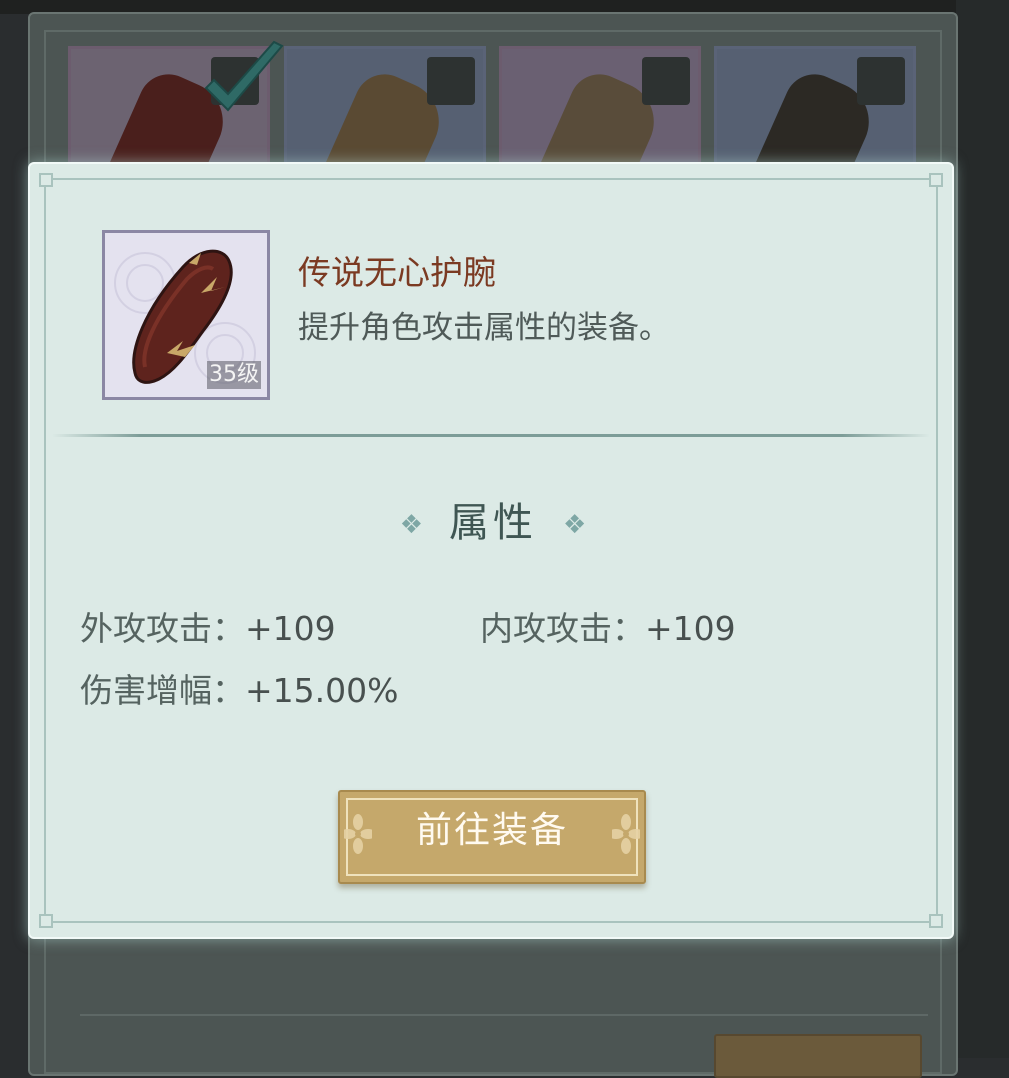 The width and height of the screenshot is (1009, 1078). I want to click on stat-label: 外攻攻击：, so click(162, 628).